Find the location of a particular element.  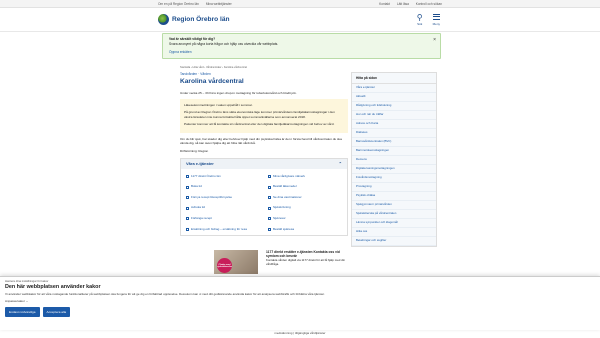

close-icon: × is located at coordinates (434, 40).